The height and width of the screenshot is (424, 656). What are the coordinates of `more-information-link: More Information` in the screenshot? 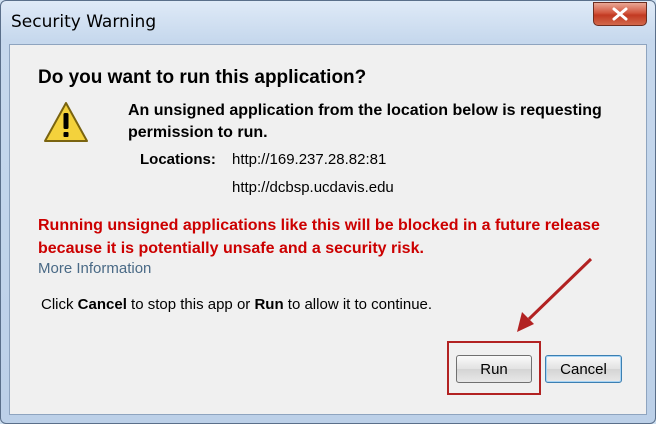 It's located at (94, 268).